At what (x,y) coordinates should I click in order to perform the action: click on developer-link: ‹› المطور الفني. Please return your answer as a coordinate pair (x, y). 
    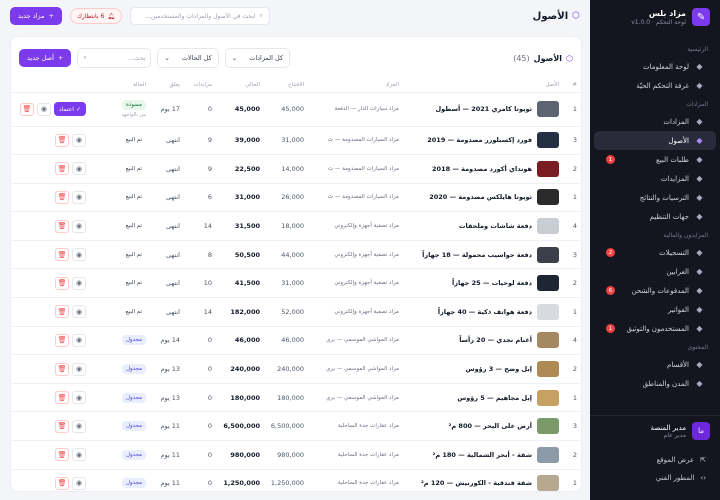
    Looking at the image, I should click on (655, 478).